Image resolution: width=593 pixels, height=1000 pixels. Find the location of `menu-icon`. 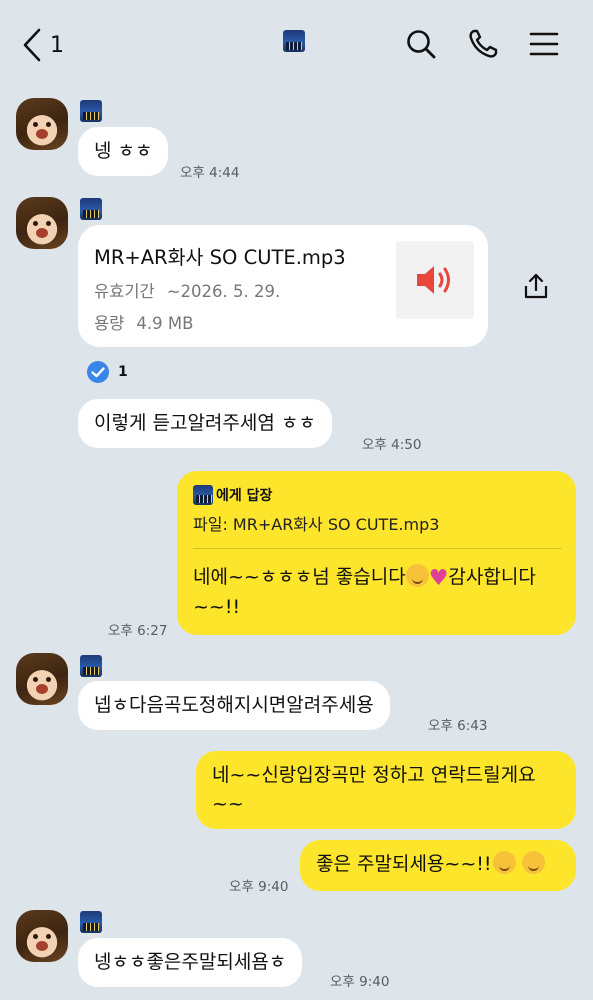

menu-icon is located at coordinates (544, 44).